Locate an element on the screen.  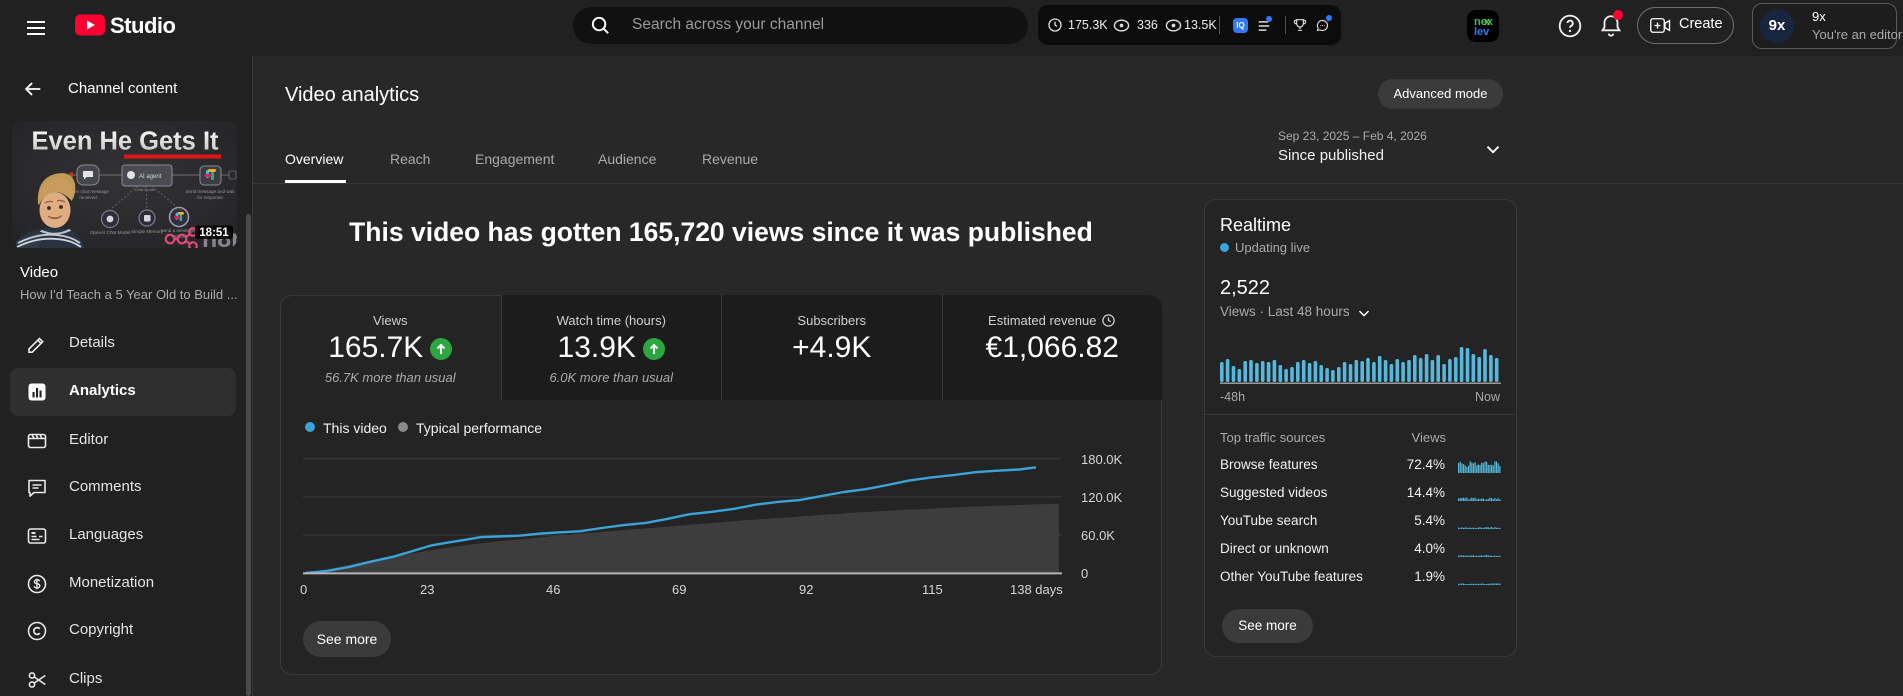
svg-text: x is located at coordinates (1487, 22).